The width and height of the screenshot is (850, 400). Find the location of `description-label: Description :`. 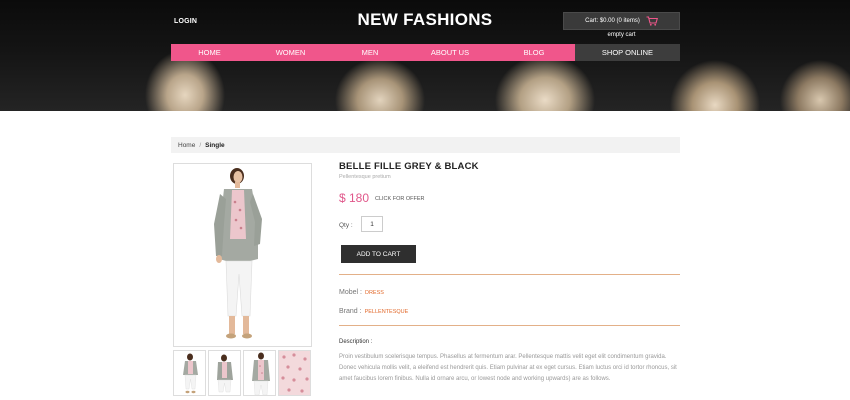

description-label: Description : is located at coordinates (356, 342).